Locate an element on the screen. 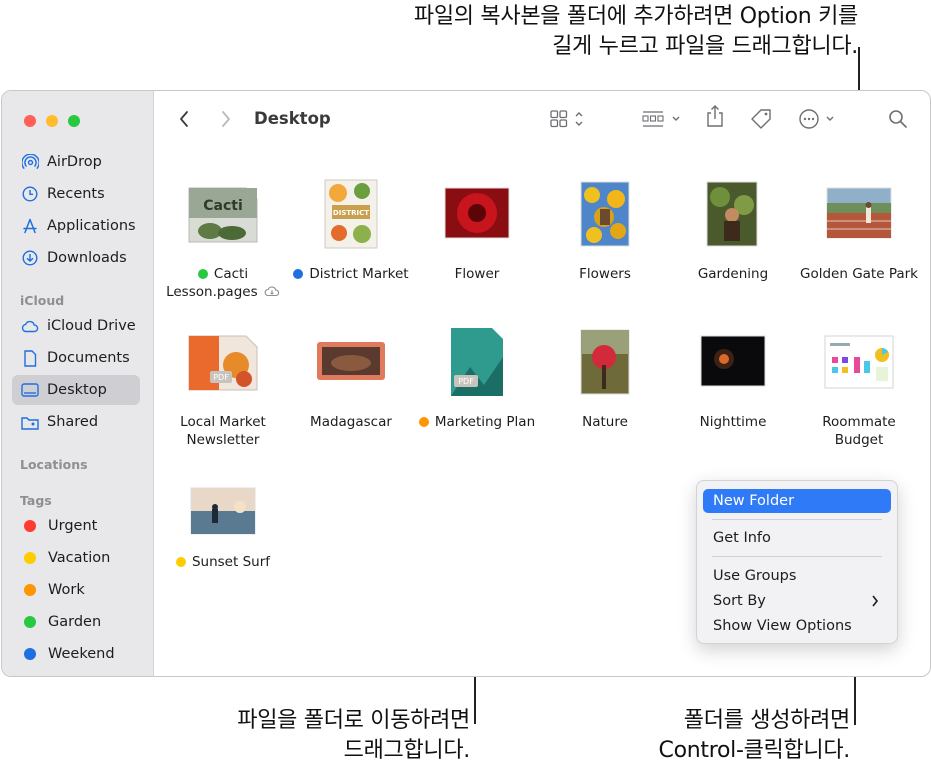  sidebar-item-label: AirDrop is located at coordinates (74, 162).